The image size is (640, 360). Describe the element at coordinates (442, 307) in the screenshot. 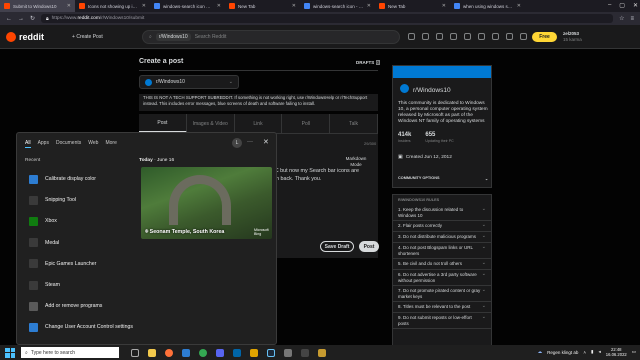

I see `rule-item: 8. Titles must be relevant to the post ⌄` at that location.